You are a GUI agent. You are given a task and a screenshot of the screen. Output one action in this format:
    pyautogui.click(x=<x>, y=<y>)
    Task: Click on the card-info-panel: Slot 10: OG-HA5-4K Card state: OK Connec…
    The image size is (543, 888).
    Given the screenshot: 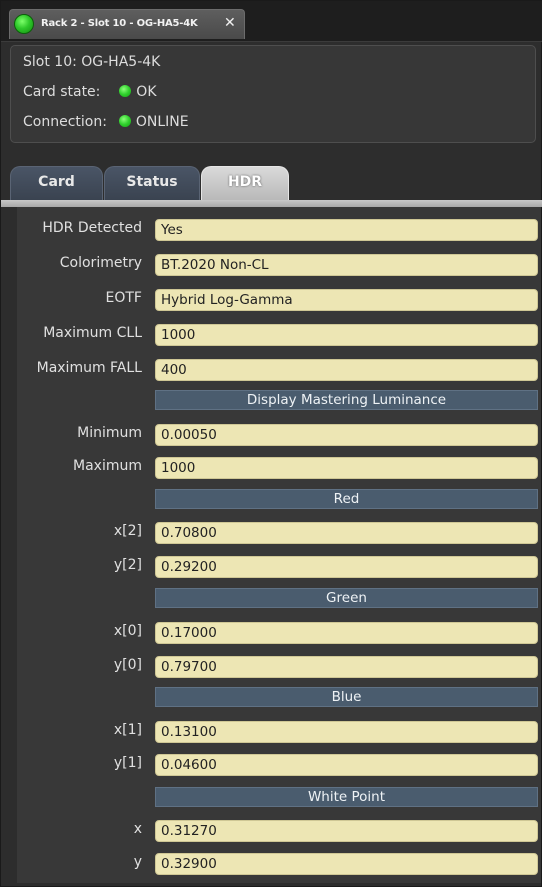 What is the action you would take?
    pyautogui.click(x=273, y=94)
    